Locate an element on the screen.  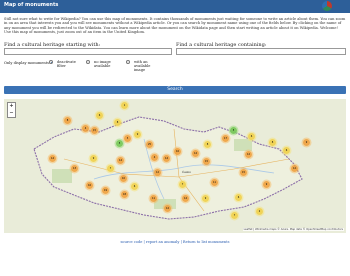
cluster-marker: 1 is located at coordinates (124, 105).